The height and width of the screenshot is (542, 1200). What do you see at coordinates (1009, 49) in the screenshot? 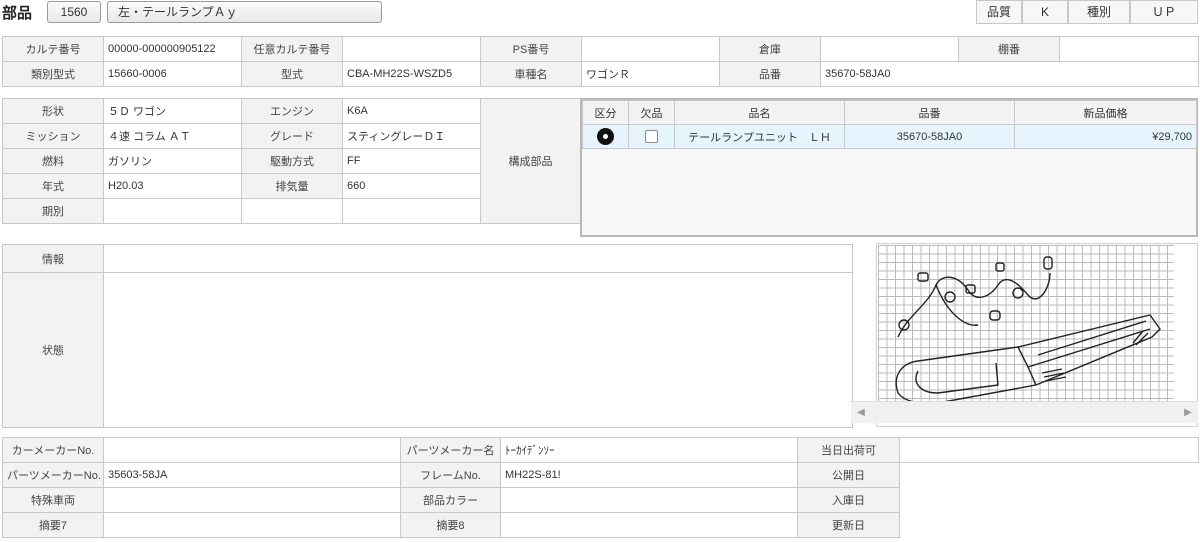
I see `shelf-label: 棚番` at bounding box center [1009, 49].